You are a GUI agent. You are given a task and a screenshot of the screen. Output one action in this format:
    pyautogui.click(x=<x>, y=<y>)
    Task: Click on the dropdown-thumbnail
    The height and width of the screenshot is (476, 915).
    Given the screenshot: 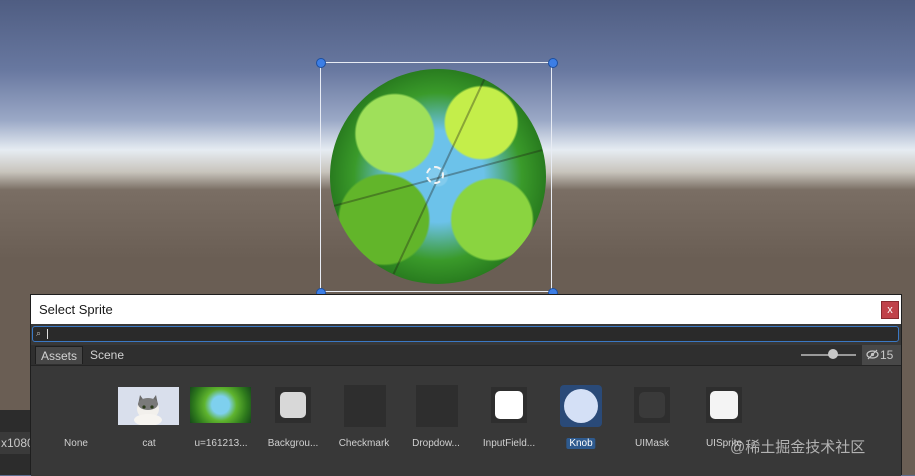 What is the action you would take?
    pyautogui.click(x=437, y=406)
    